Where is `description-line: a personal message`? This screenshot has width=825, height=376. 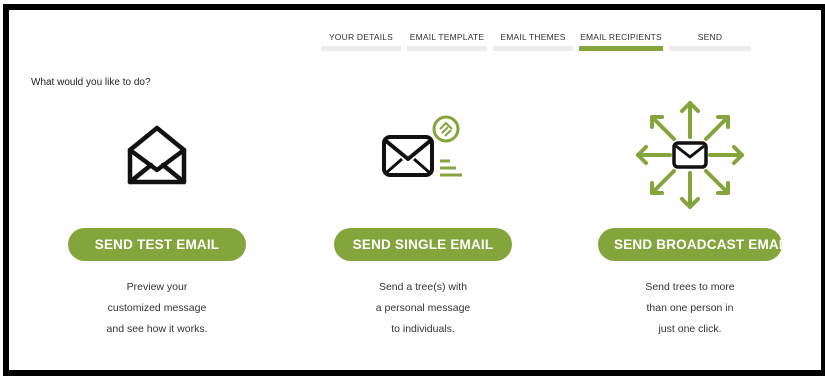
description-line: a personal message is located at coordinates (423, 308).